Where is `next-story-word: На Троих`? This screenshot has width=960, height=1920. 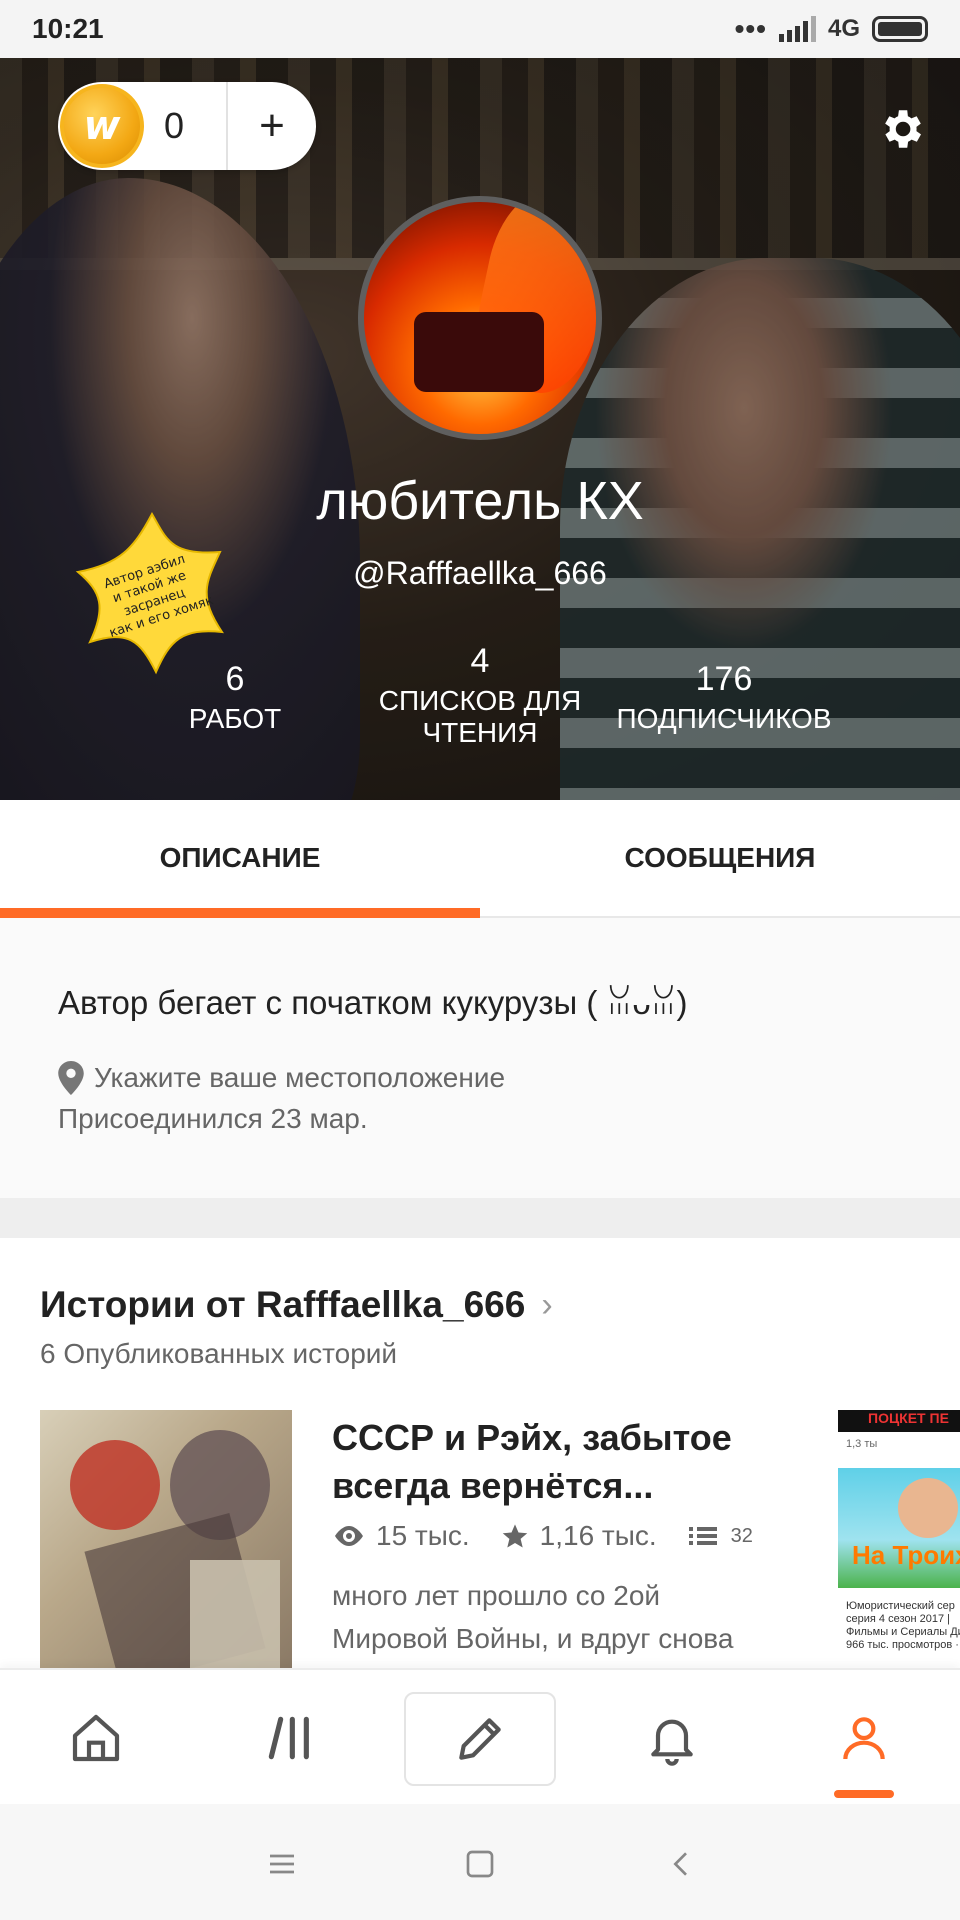 next-story-word: На Троих is located at coordinates (906, 1555).